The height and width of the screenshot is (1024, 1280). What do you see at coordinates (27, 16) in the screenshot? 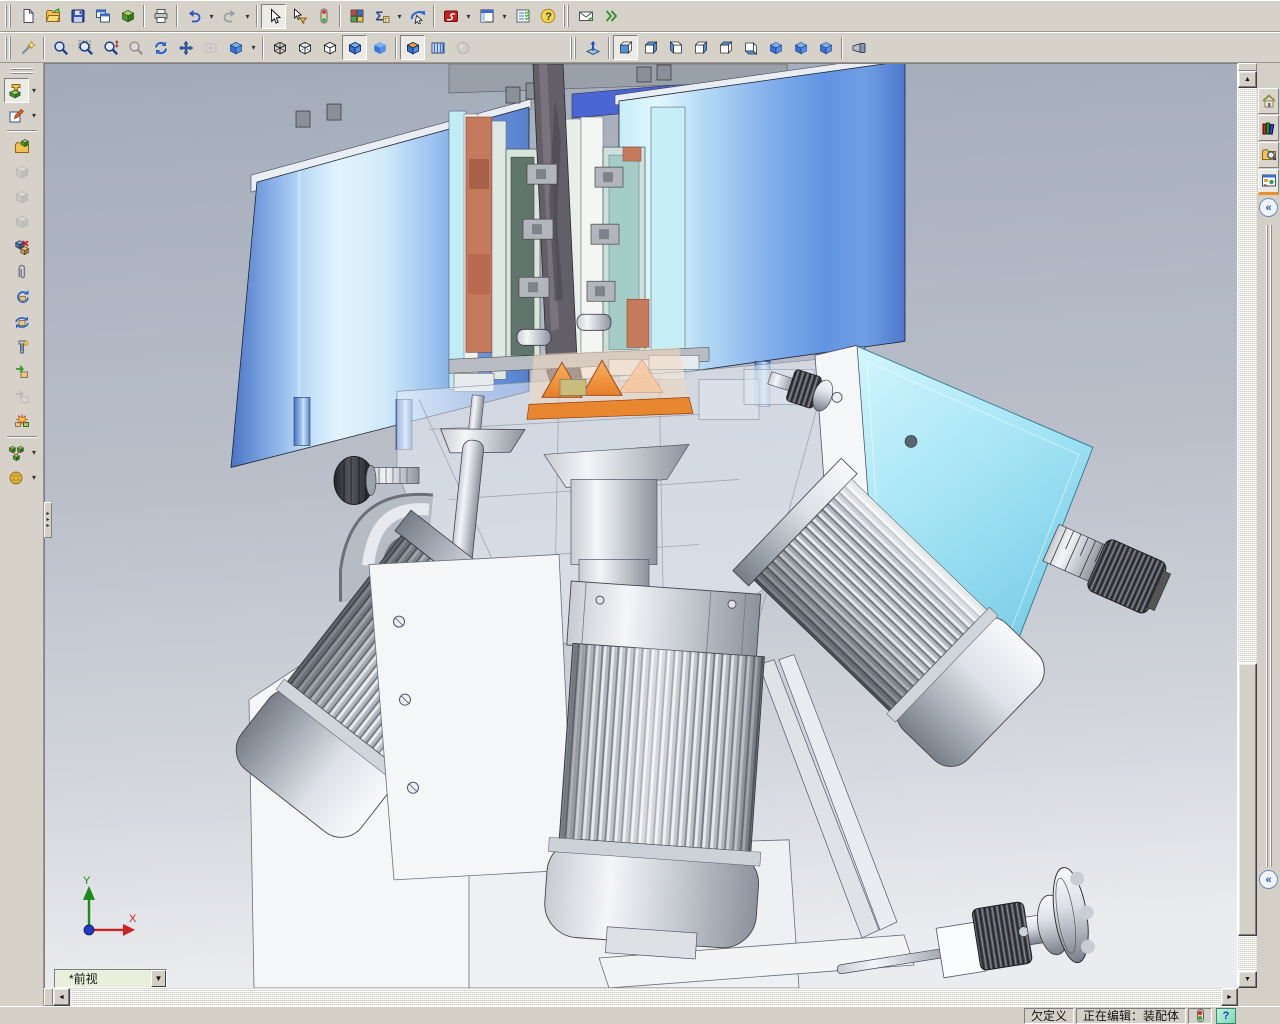
I see `new-document-button` at bounding box center [27, 16].